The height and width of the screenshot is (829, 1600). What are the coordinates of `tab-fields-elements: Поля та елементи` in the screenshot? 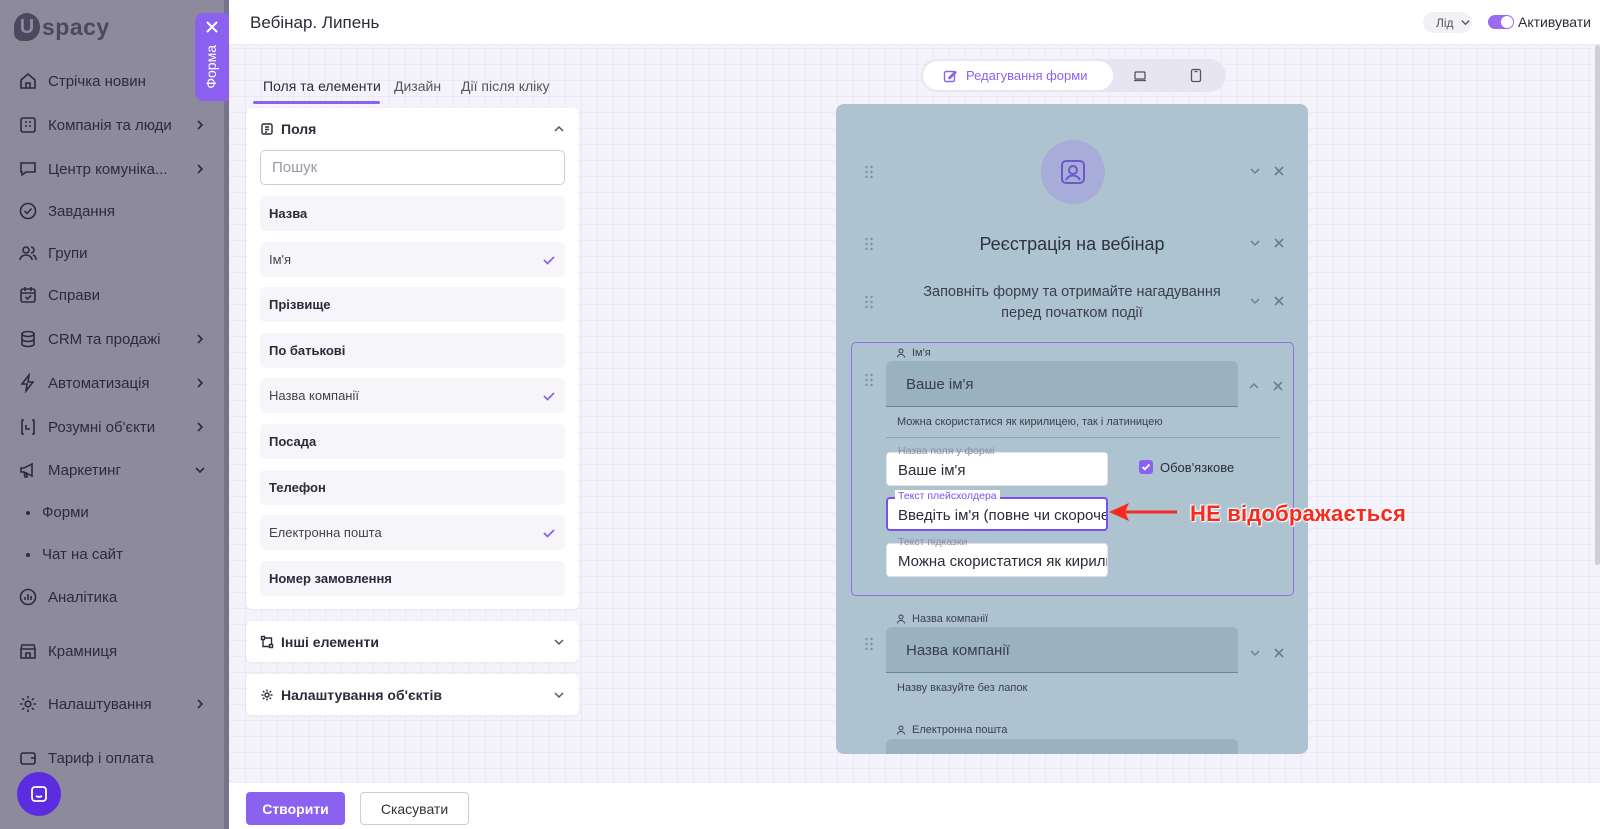 It's located at (322, 86).